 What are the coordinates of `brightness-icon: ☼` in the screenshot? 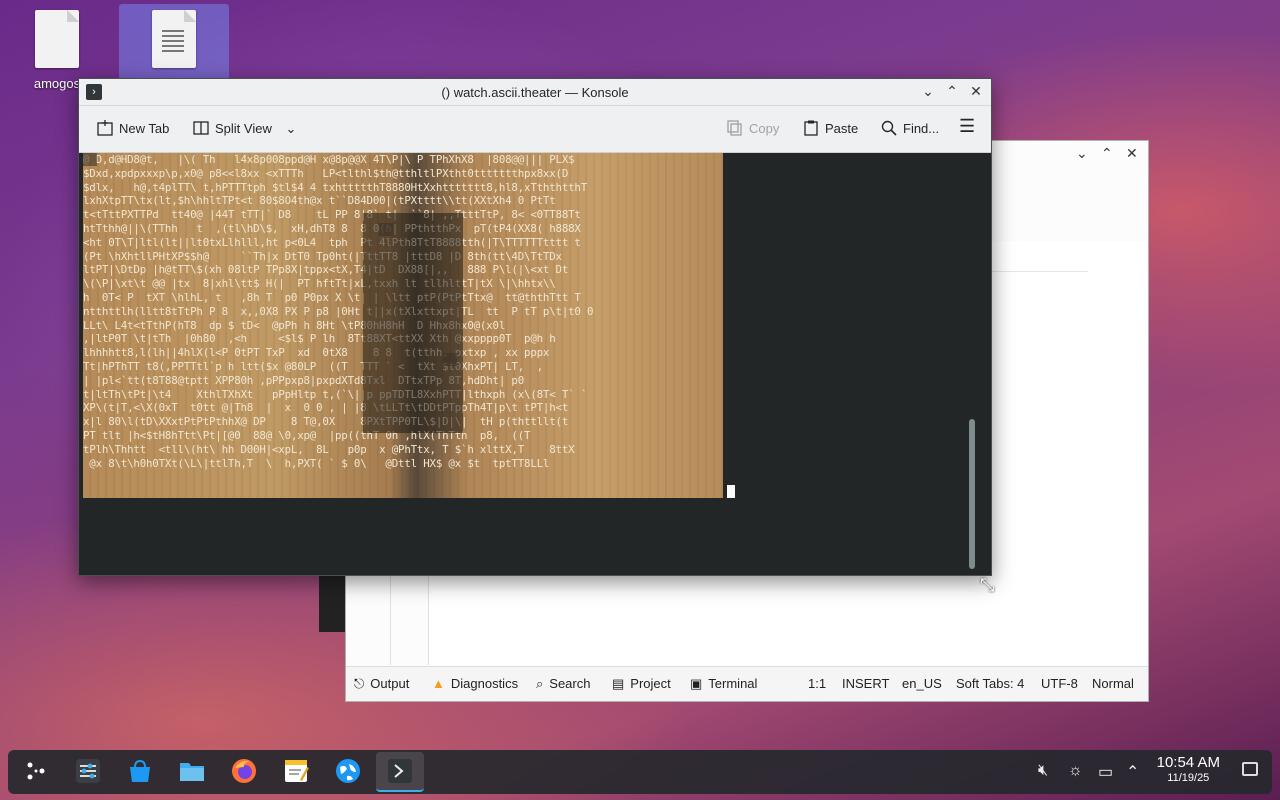 It's located at (1075, 771).